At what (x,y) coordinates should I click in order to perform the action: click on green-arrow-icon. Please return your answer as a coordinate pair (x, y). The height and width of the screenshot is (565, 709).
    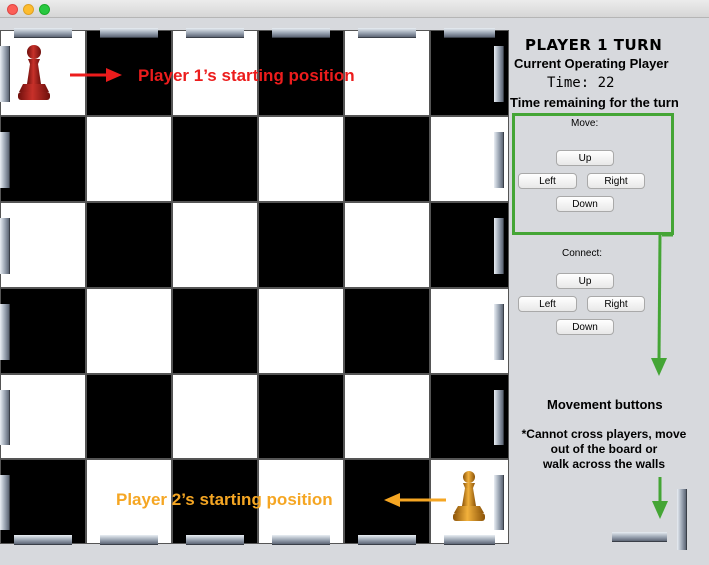
    Looking at the image, I should click on (662, 304).